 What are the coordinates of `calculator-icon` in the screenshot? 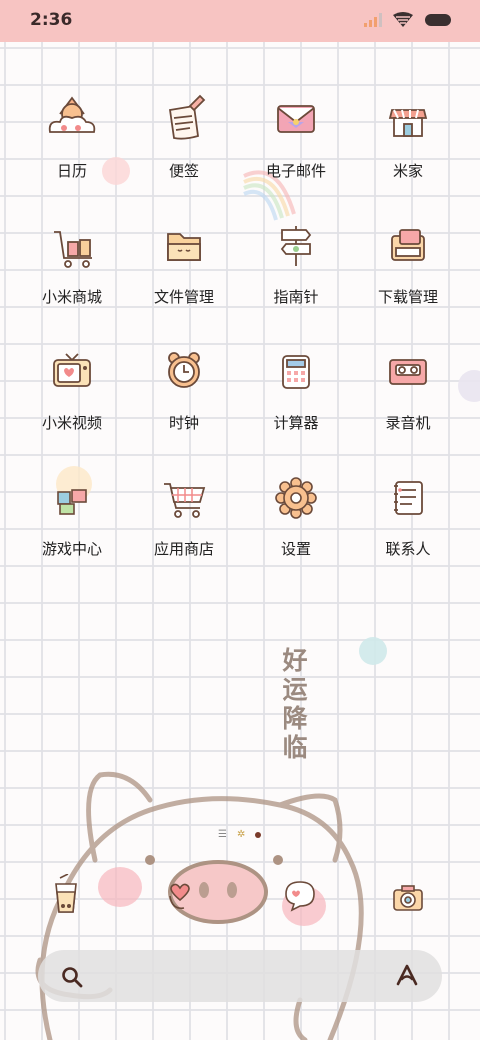 It's located at (296, 372).